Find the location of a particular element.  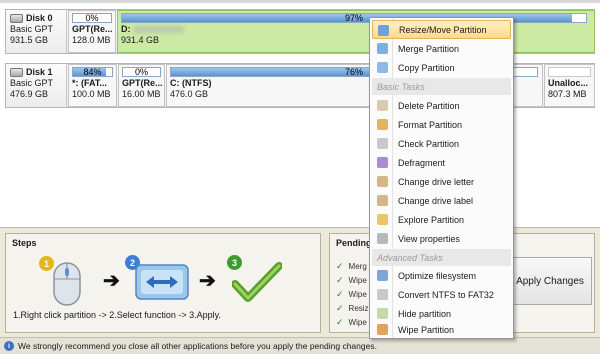

menu-item-optimize-filesystem: Optimize filesystem is located at coordinates (441, 275).